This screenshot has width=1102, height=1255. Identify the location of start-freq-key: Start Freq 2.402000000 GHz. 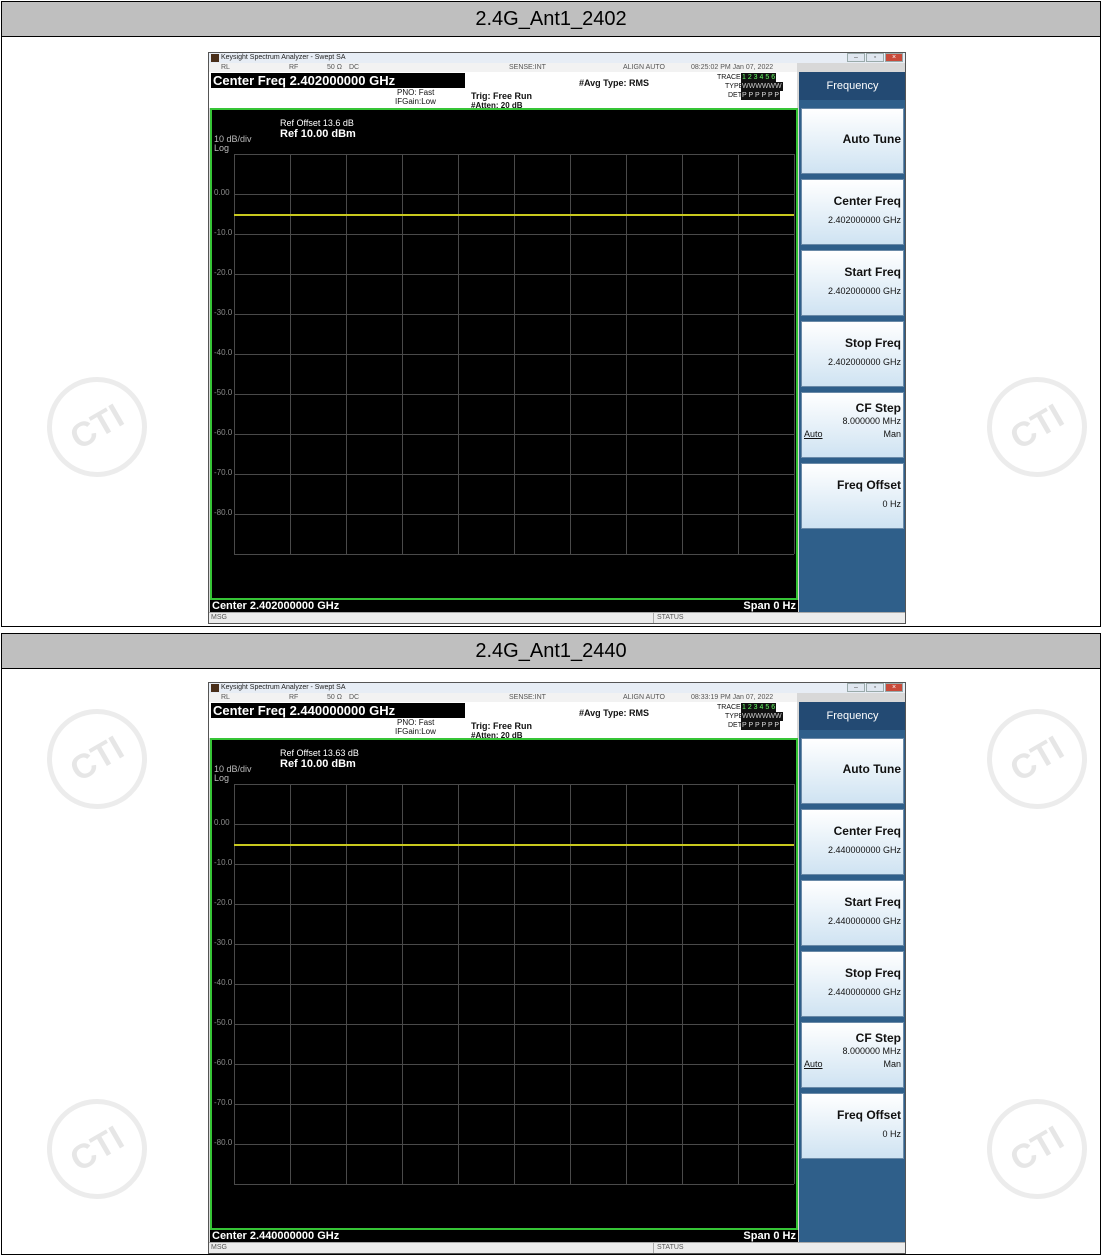
(852, 283).